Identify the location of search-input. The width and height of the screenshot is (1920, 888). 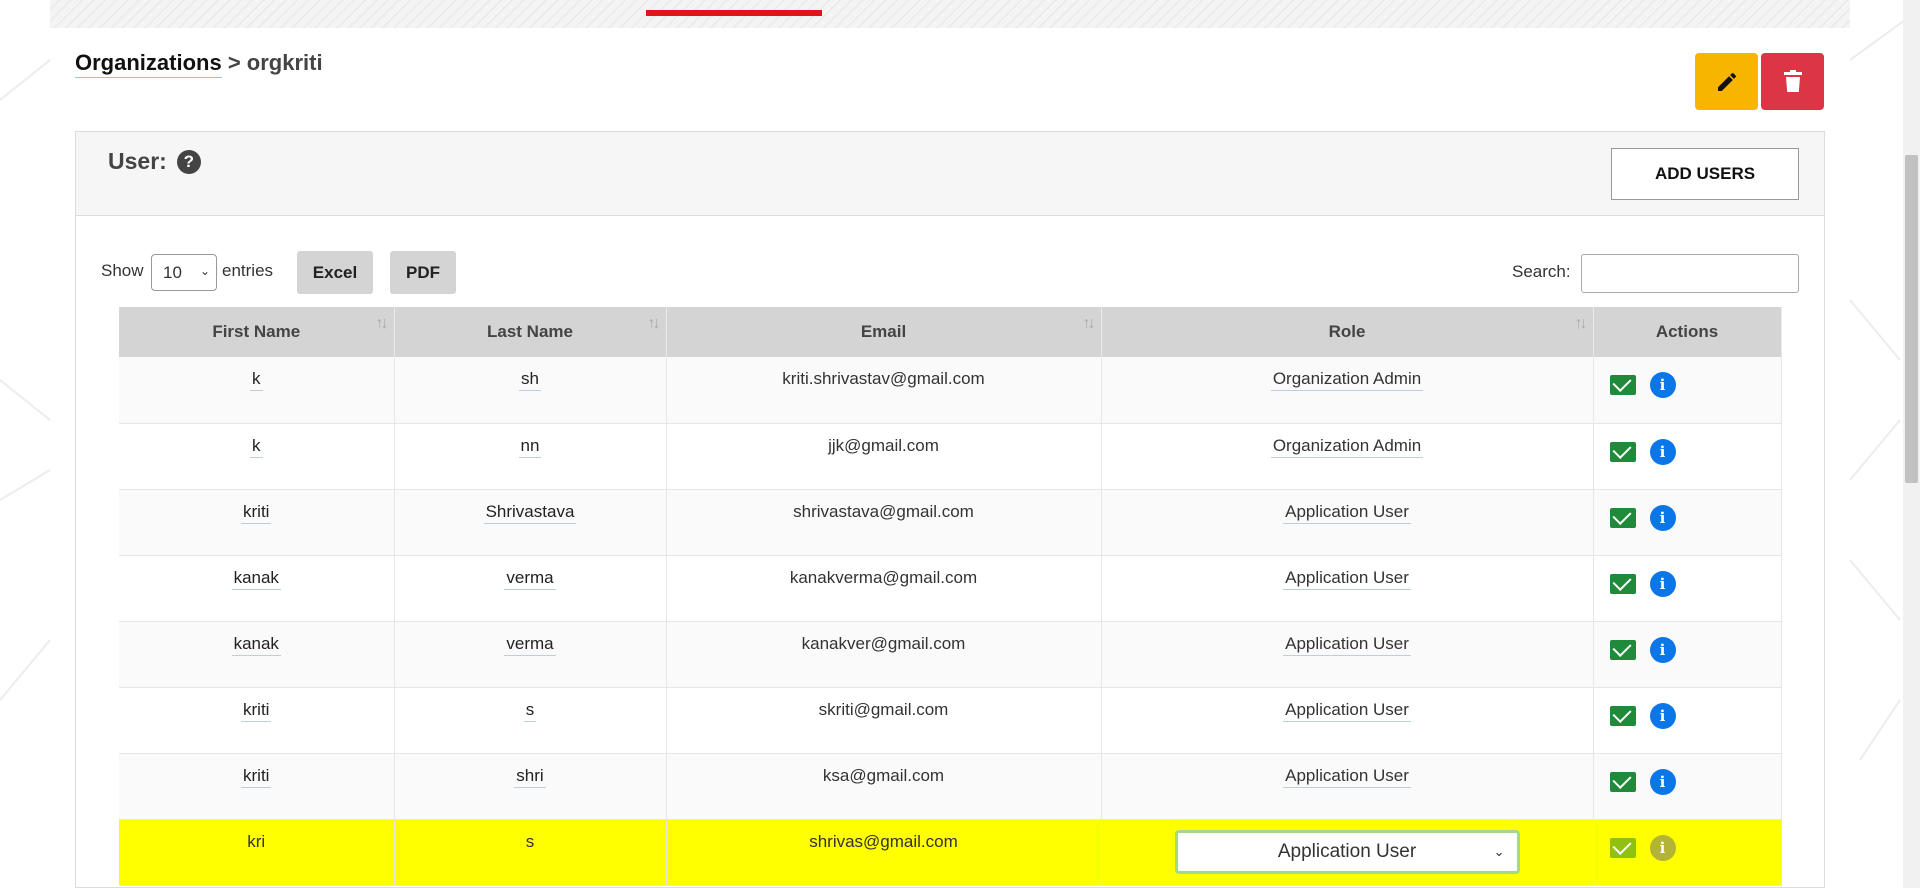
(1690, 273).